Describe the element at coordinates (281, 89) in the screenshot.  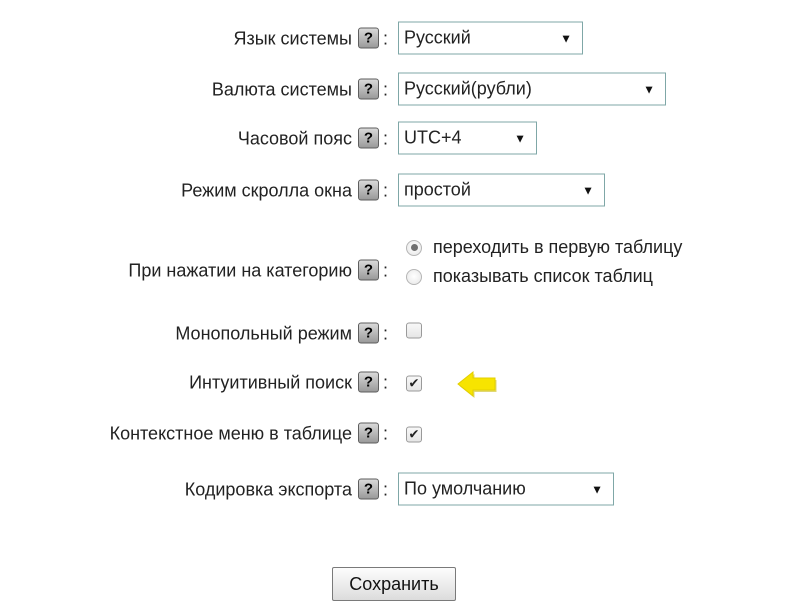
I see `currency-label: Валюта системы` at that location.